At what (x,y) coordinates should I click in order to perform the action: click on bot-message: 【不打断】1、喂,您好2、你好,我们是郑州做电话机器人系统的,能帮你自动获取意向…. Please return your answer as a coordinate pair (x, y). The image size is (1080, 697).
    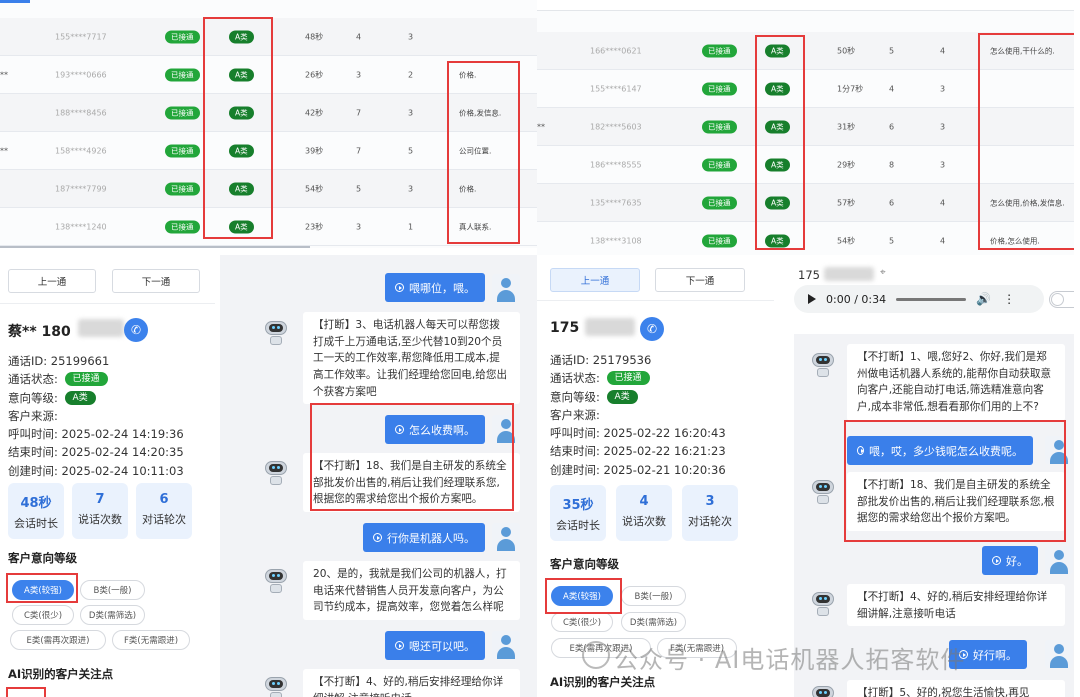
    Looking at the image, I should click on (956, 382).